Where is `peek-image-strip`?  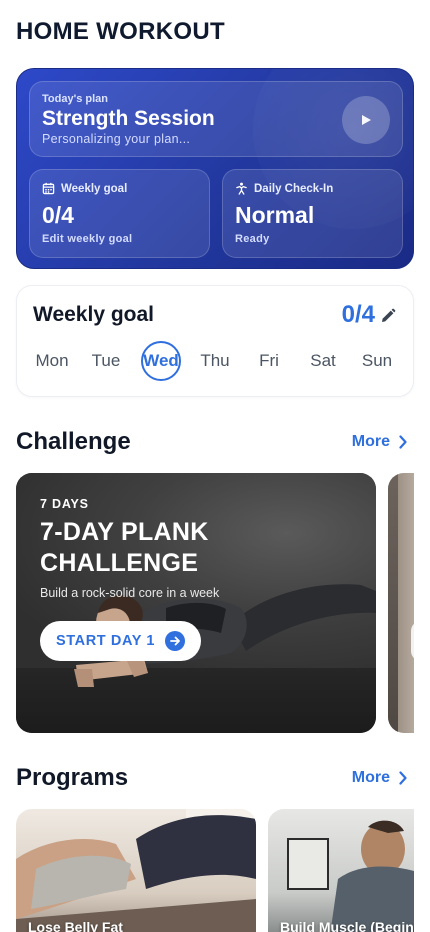
peek-image-strip is located at coordinates (393, 603).